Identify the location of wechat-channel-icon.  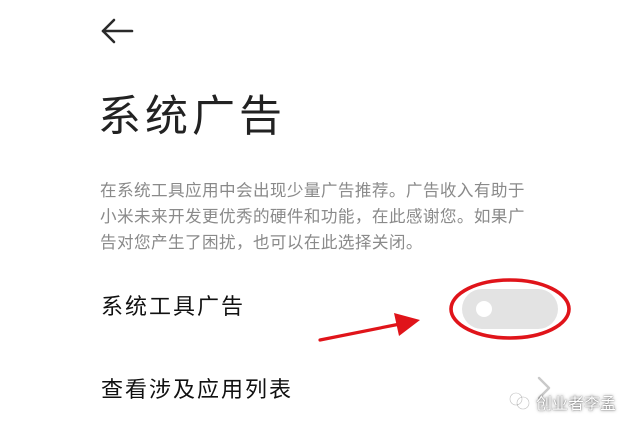
(519, 401).